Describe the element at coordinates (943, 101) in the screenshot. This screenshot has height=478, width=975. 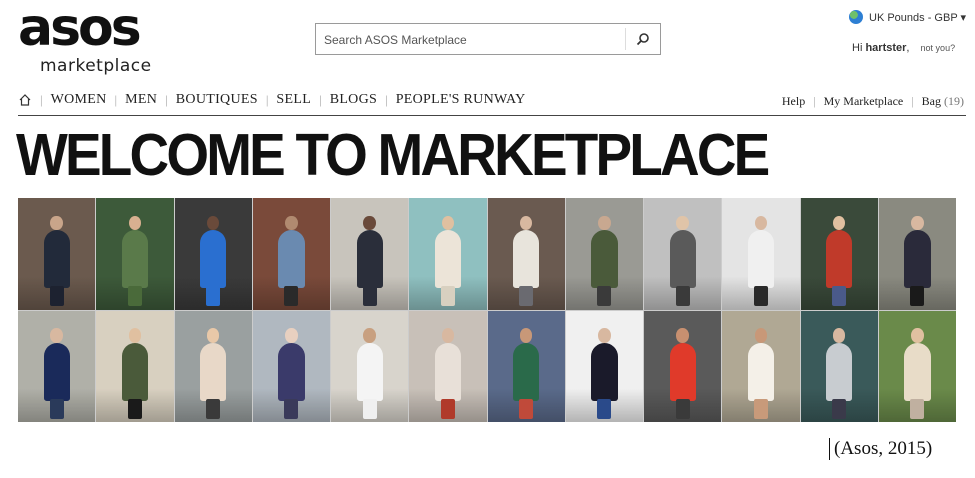
I see `bag-link: Bag (19)` at that location.